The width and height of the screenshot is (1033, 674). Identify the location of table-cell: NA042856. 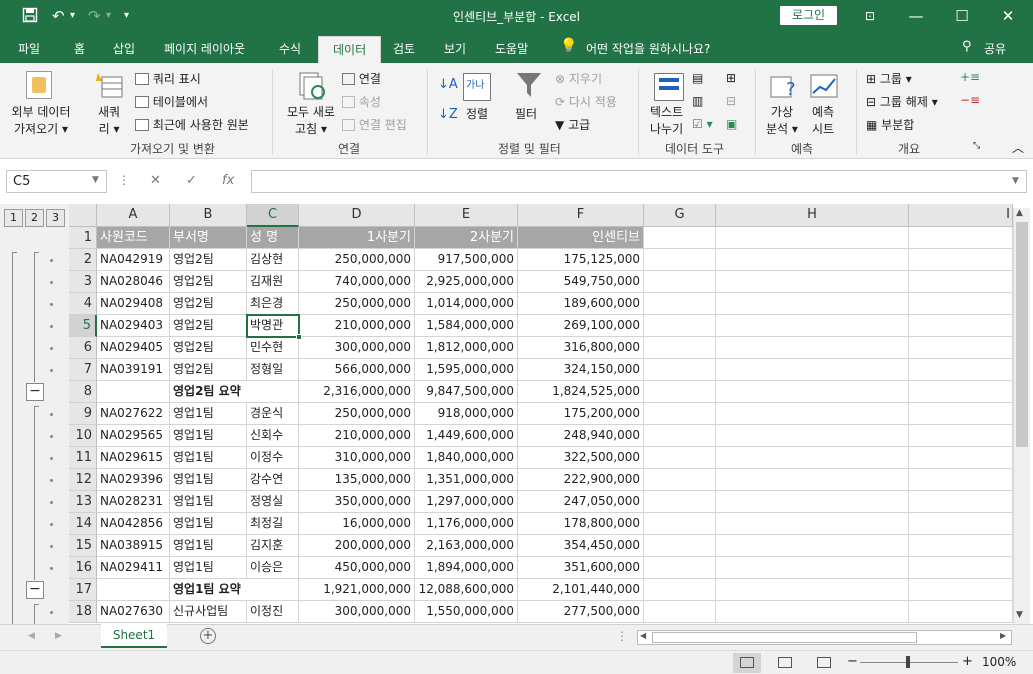
(133, 524).